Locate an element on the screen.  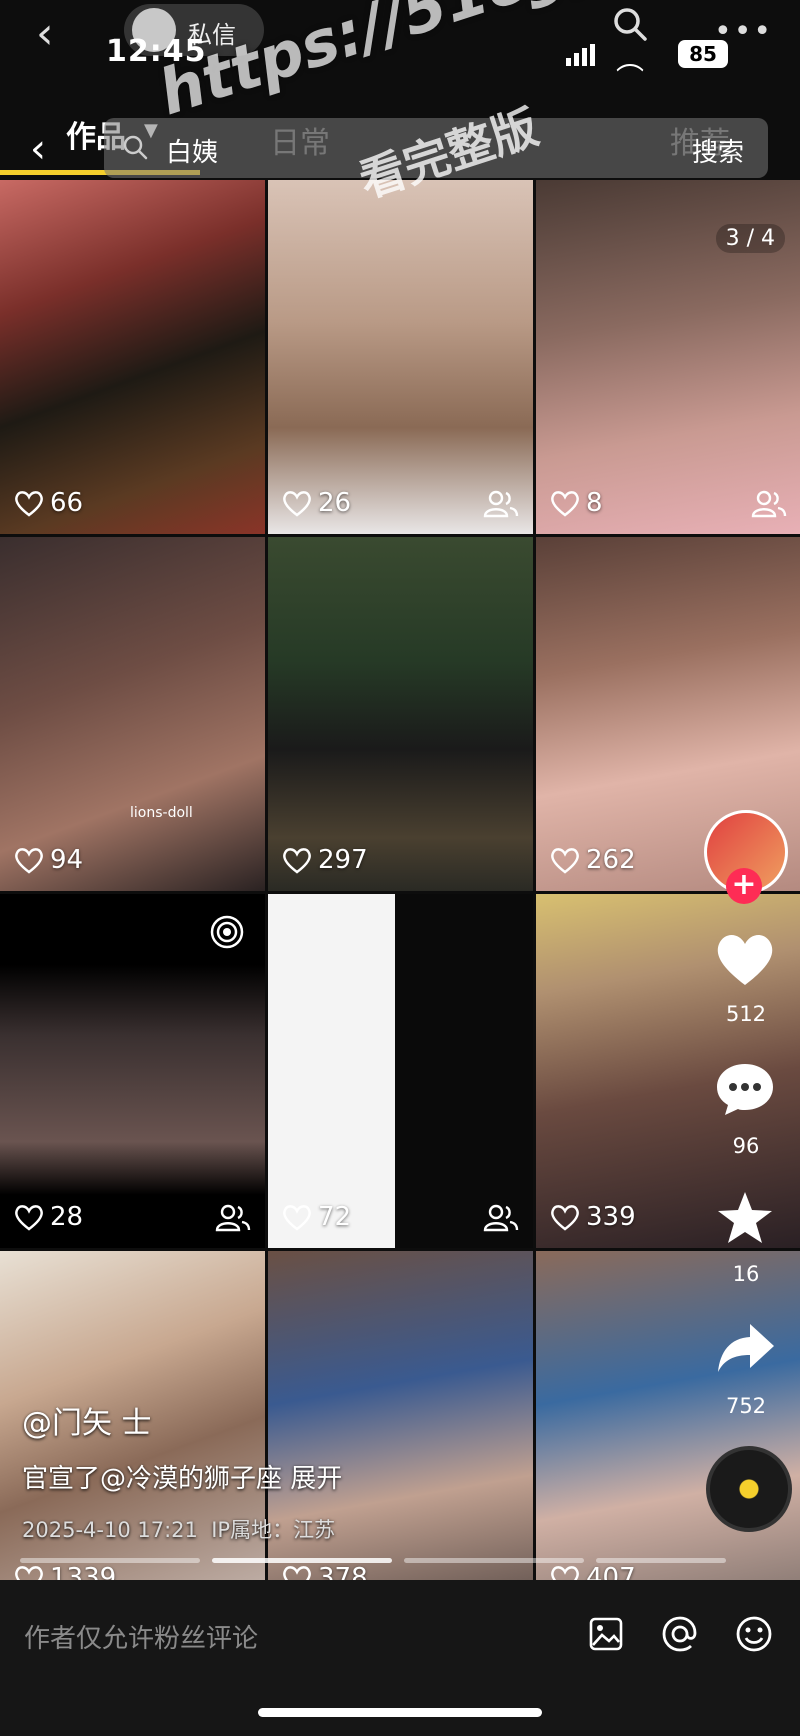
emoji-icon is located at coordinates (754, 1634).